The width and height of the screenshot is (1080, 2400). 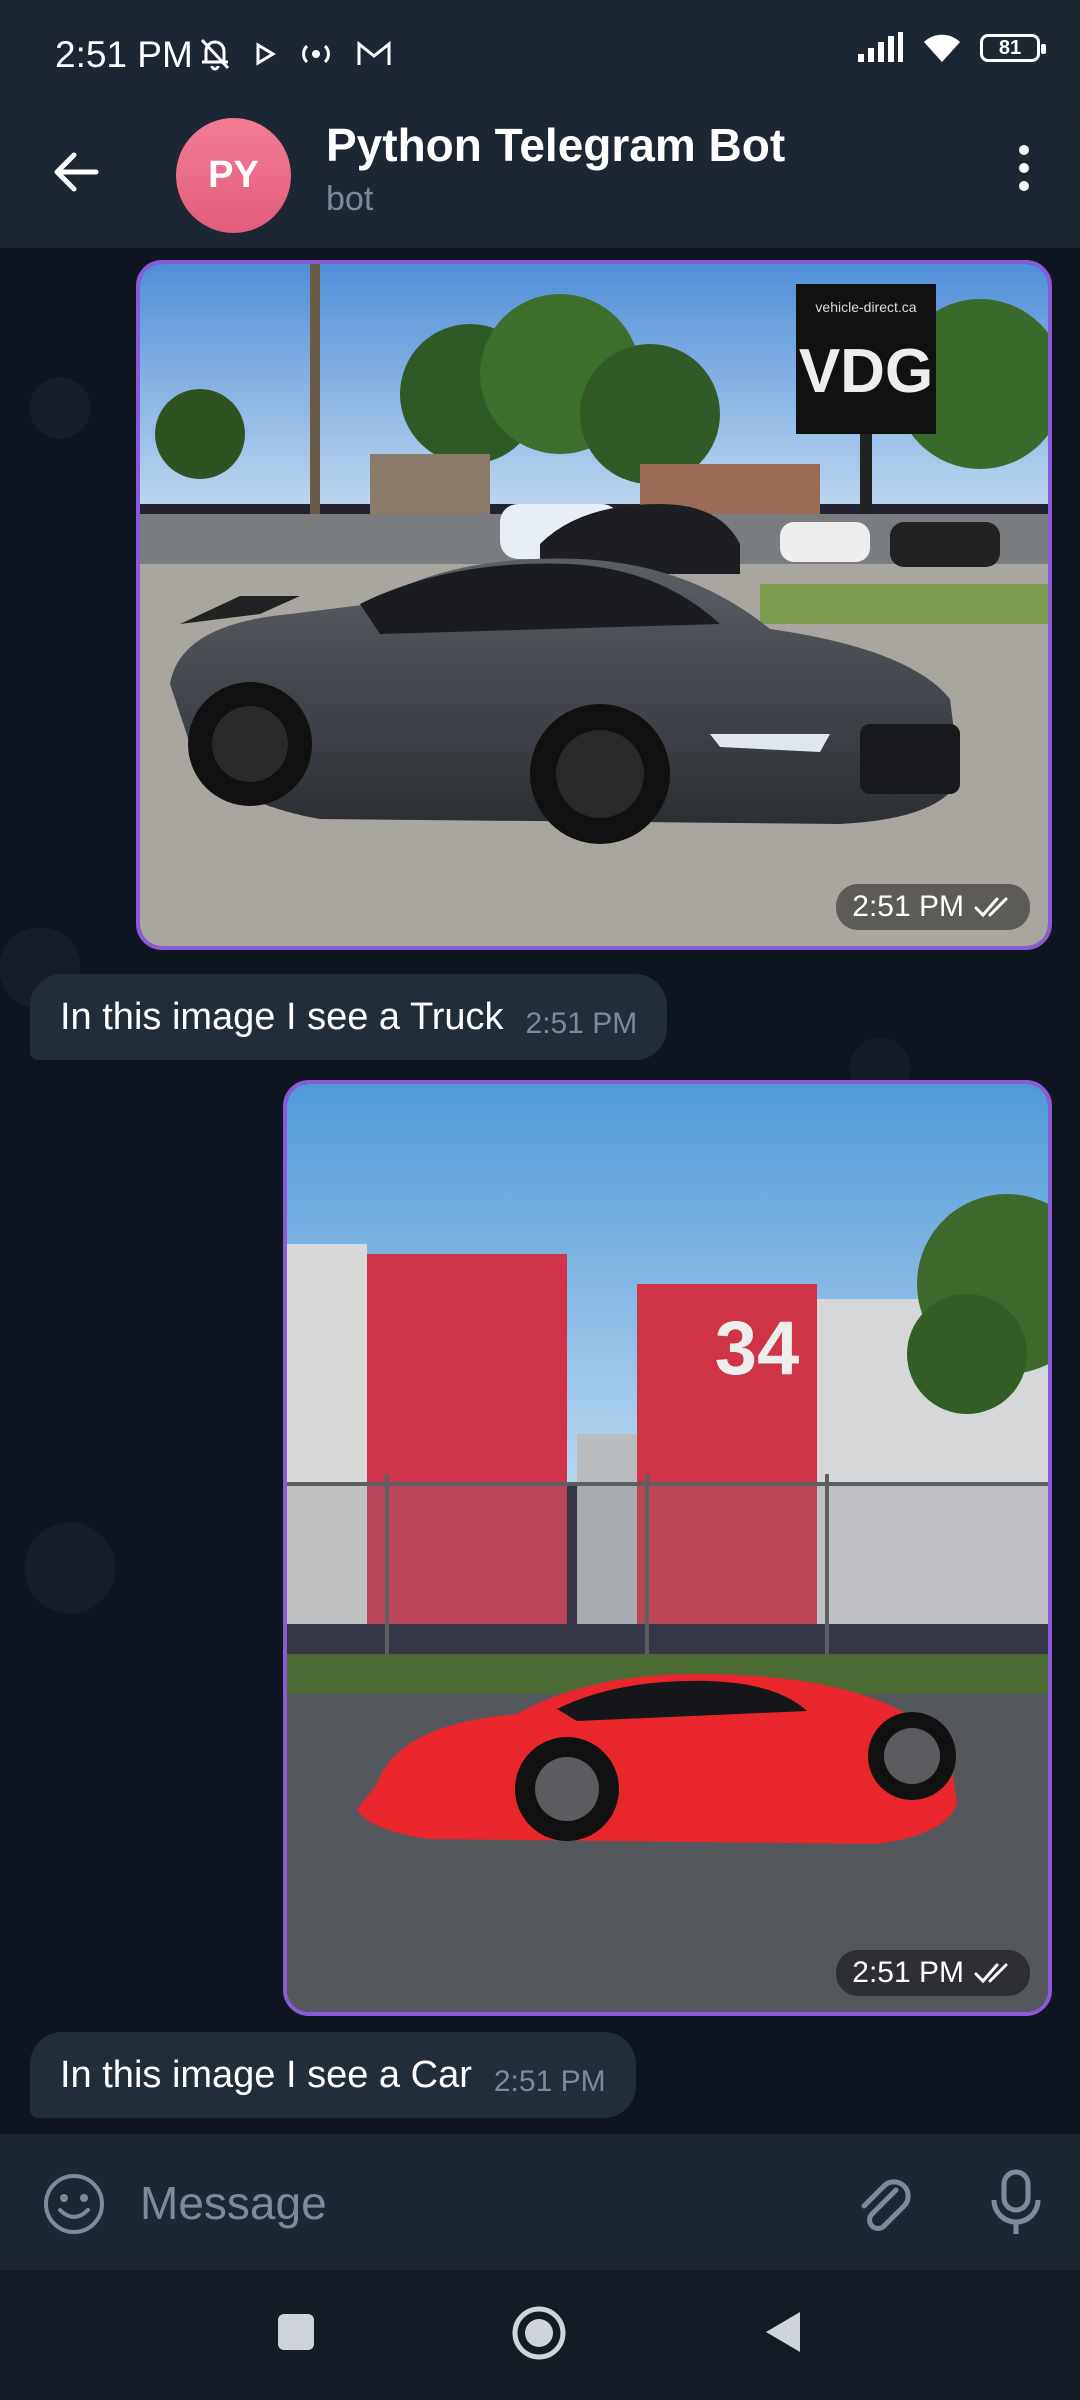 I want to click on avatar: PY, so click(x=233, y=175).